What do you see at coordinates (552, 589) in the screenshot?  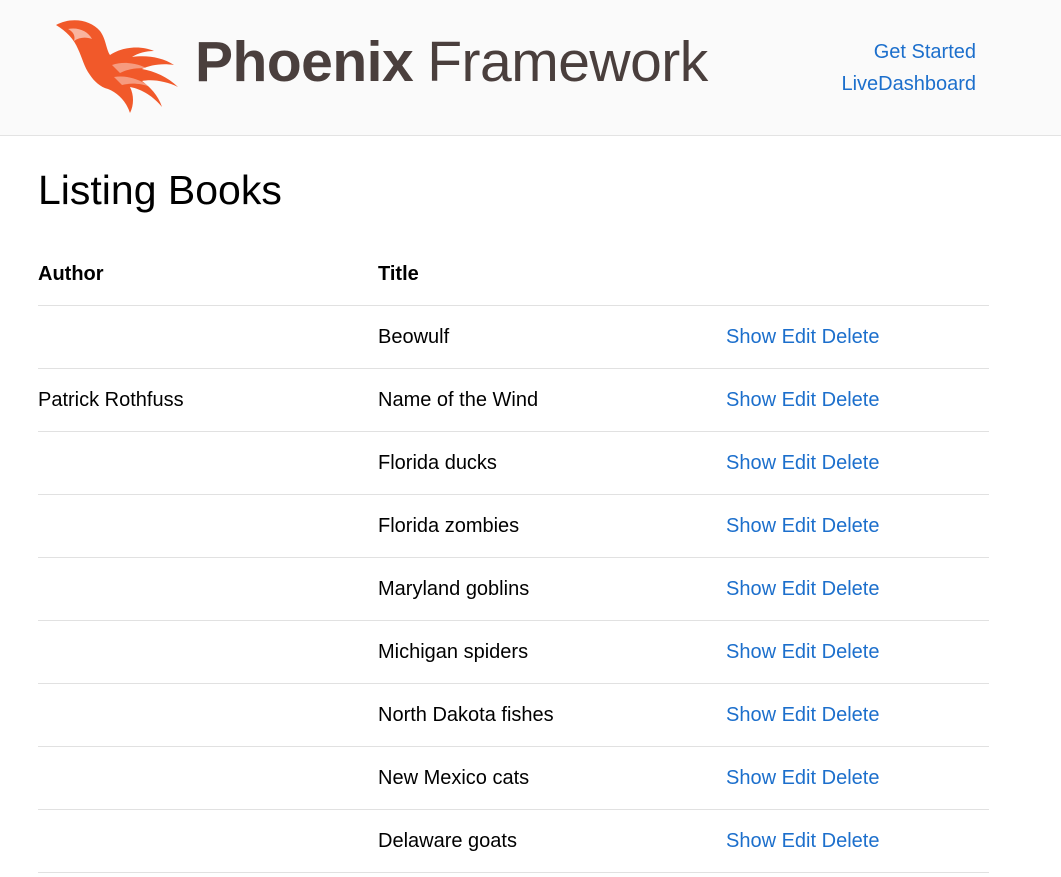 I see `title-cell: Maryland goblins` at bounding box center [552, 589].